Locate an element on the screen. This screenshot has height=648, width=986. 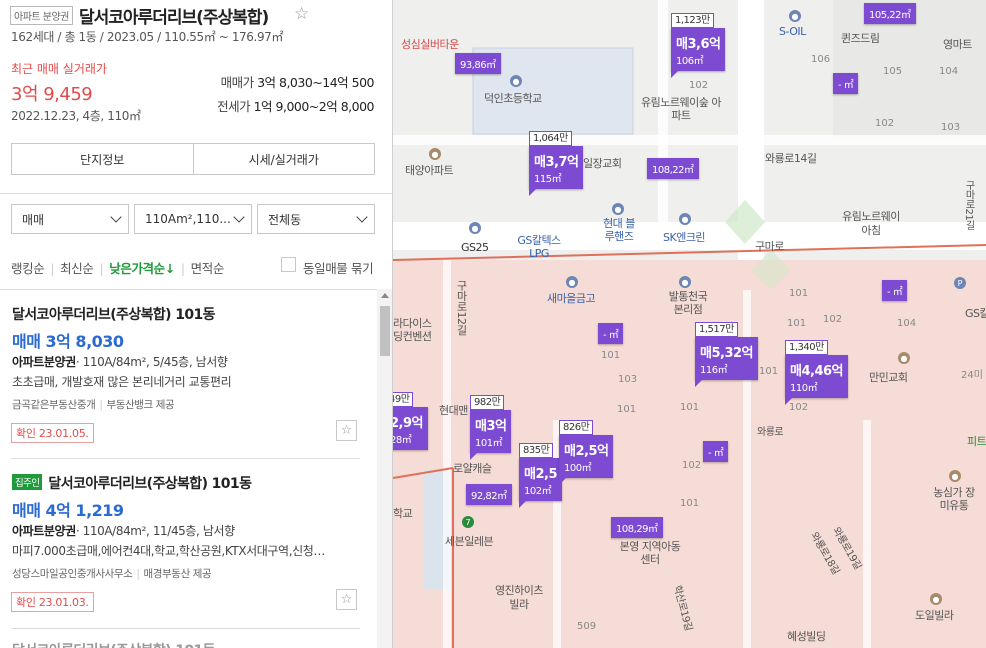
poi-label: GS25 is located at coordinates (475, 247).